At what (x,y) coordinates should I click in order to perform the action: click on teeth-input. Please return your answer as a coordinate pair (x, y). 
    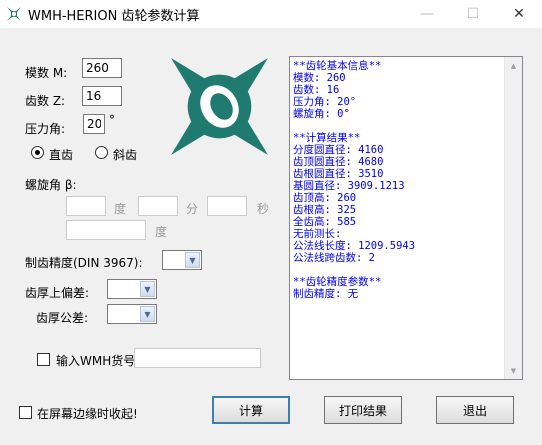
    Looking at the image, I should click on (102, 96).